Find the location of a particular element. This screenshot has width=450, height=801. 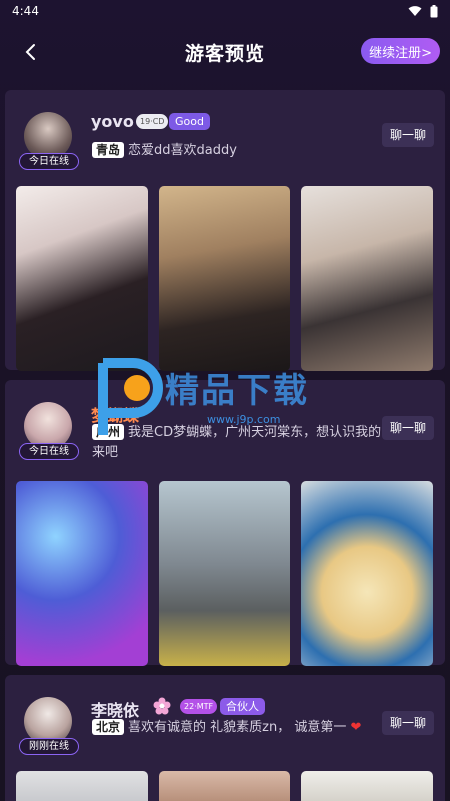

page-title: 游客预览 is located at coordinates (224, 53).